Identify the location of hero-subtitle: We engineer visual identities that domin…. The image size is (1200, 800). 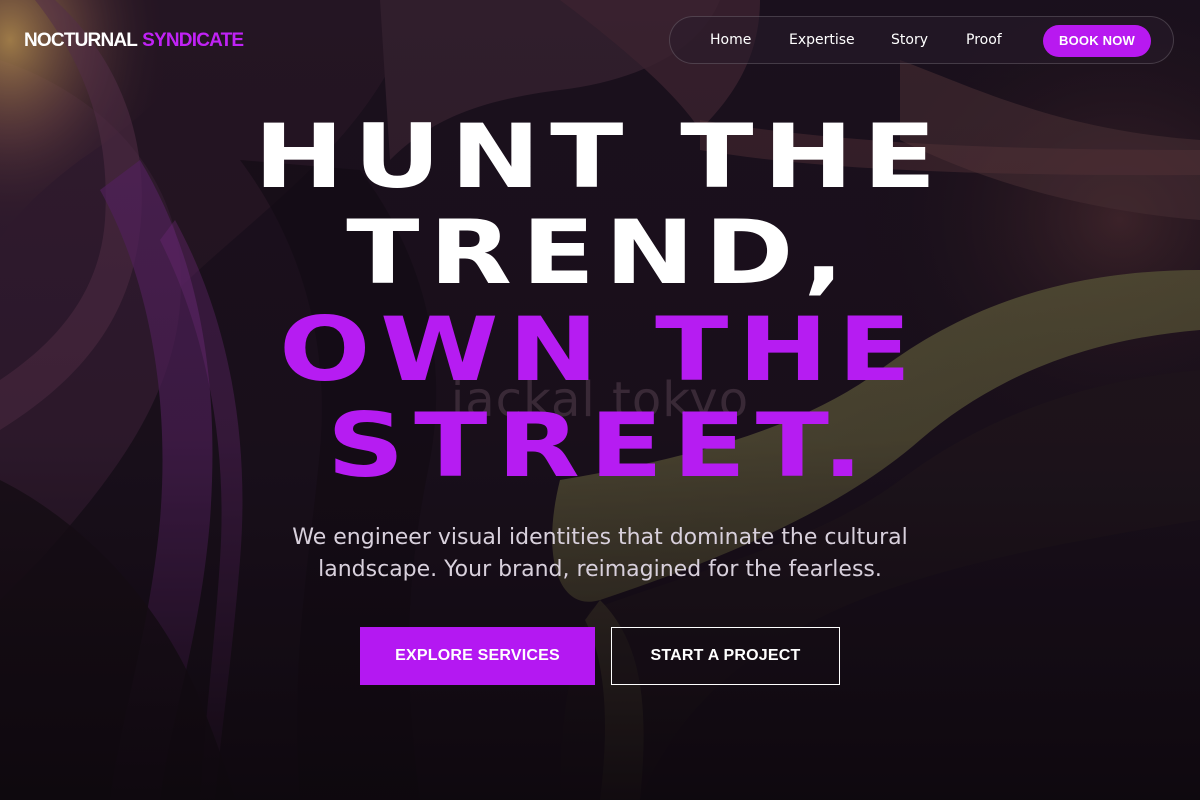
(600, 553).